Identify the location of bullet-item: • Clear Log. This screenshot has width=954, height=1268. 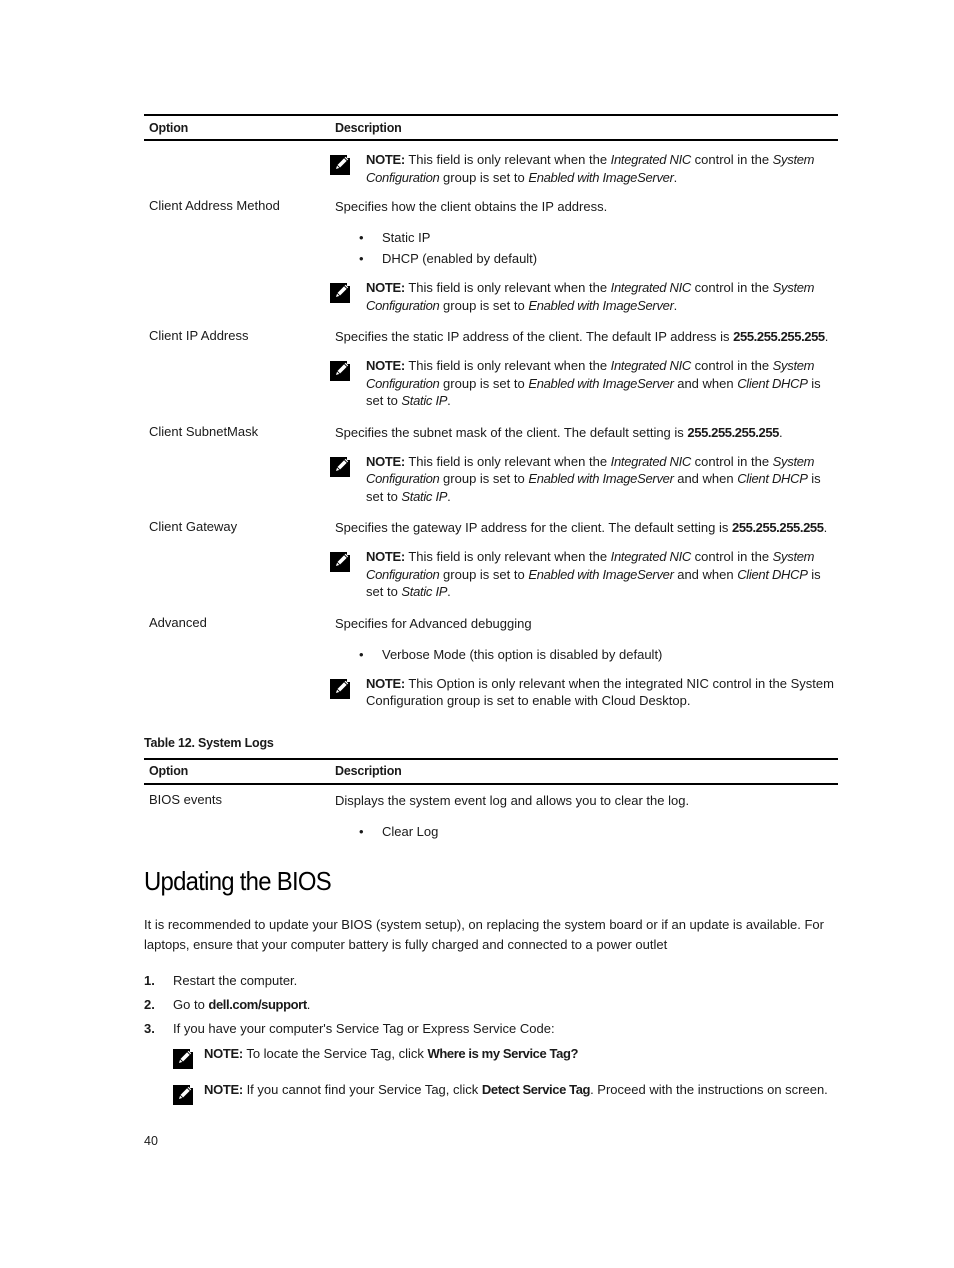
(598, 831).